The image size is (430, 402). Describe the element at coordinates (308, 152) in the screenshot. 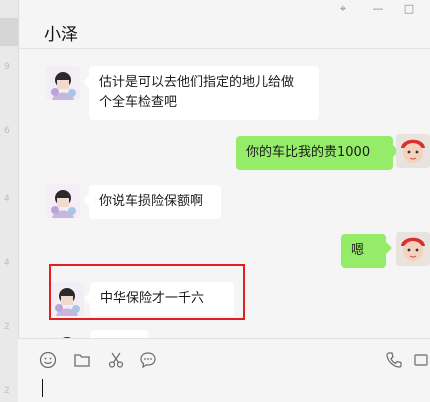

I see `message-text: 你的车比我的贵1000` at that location.